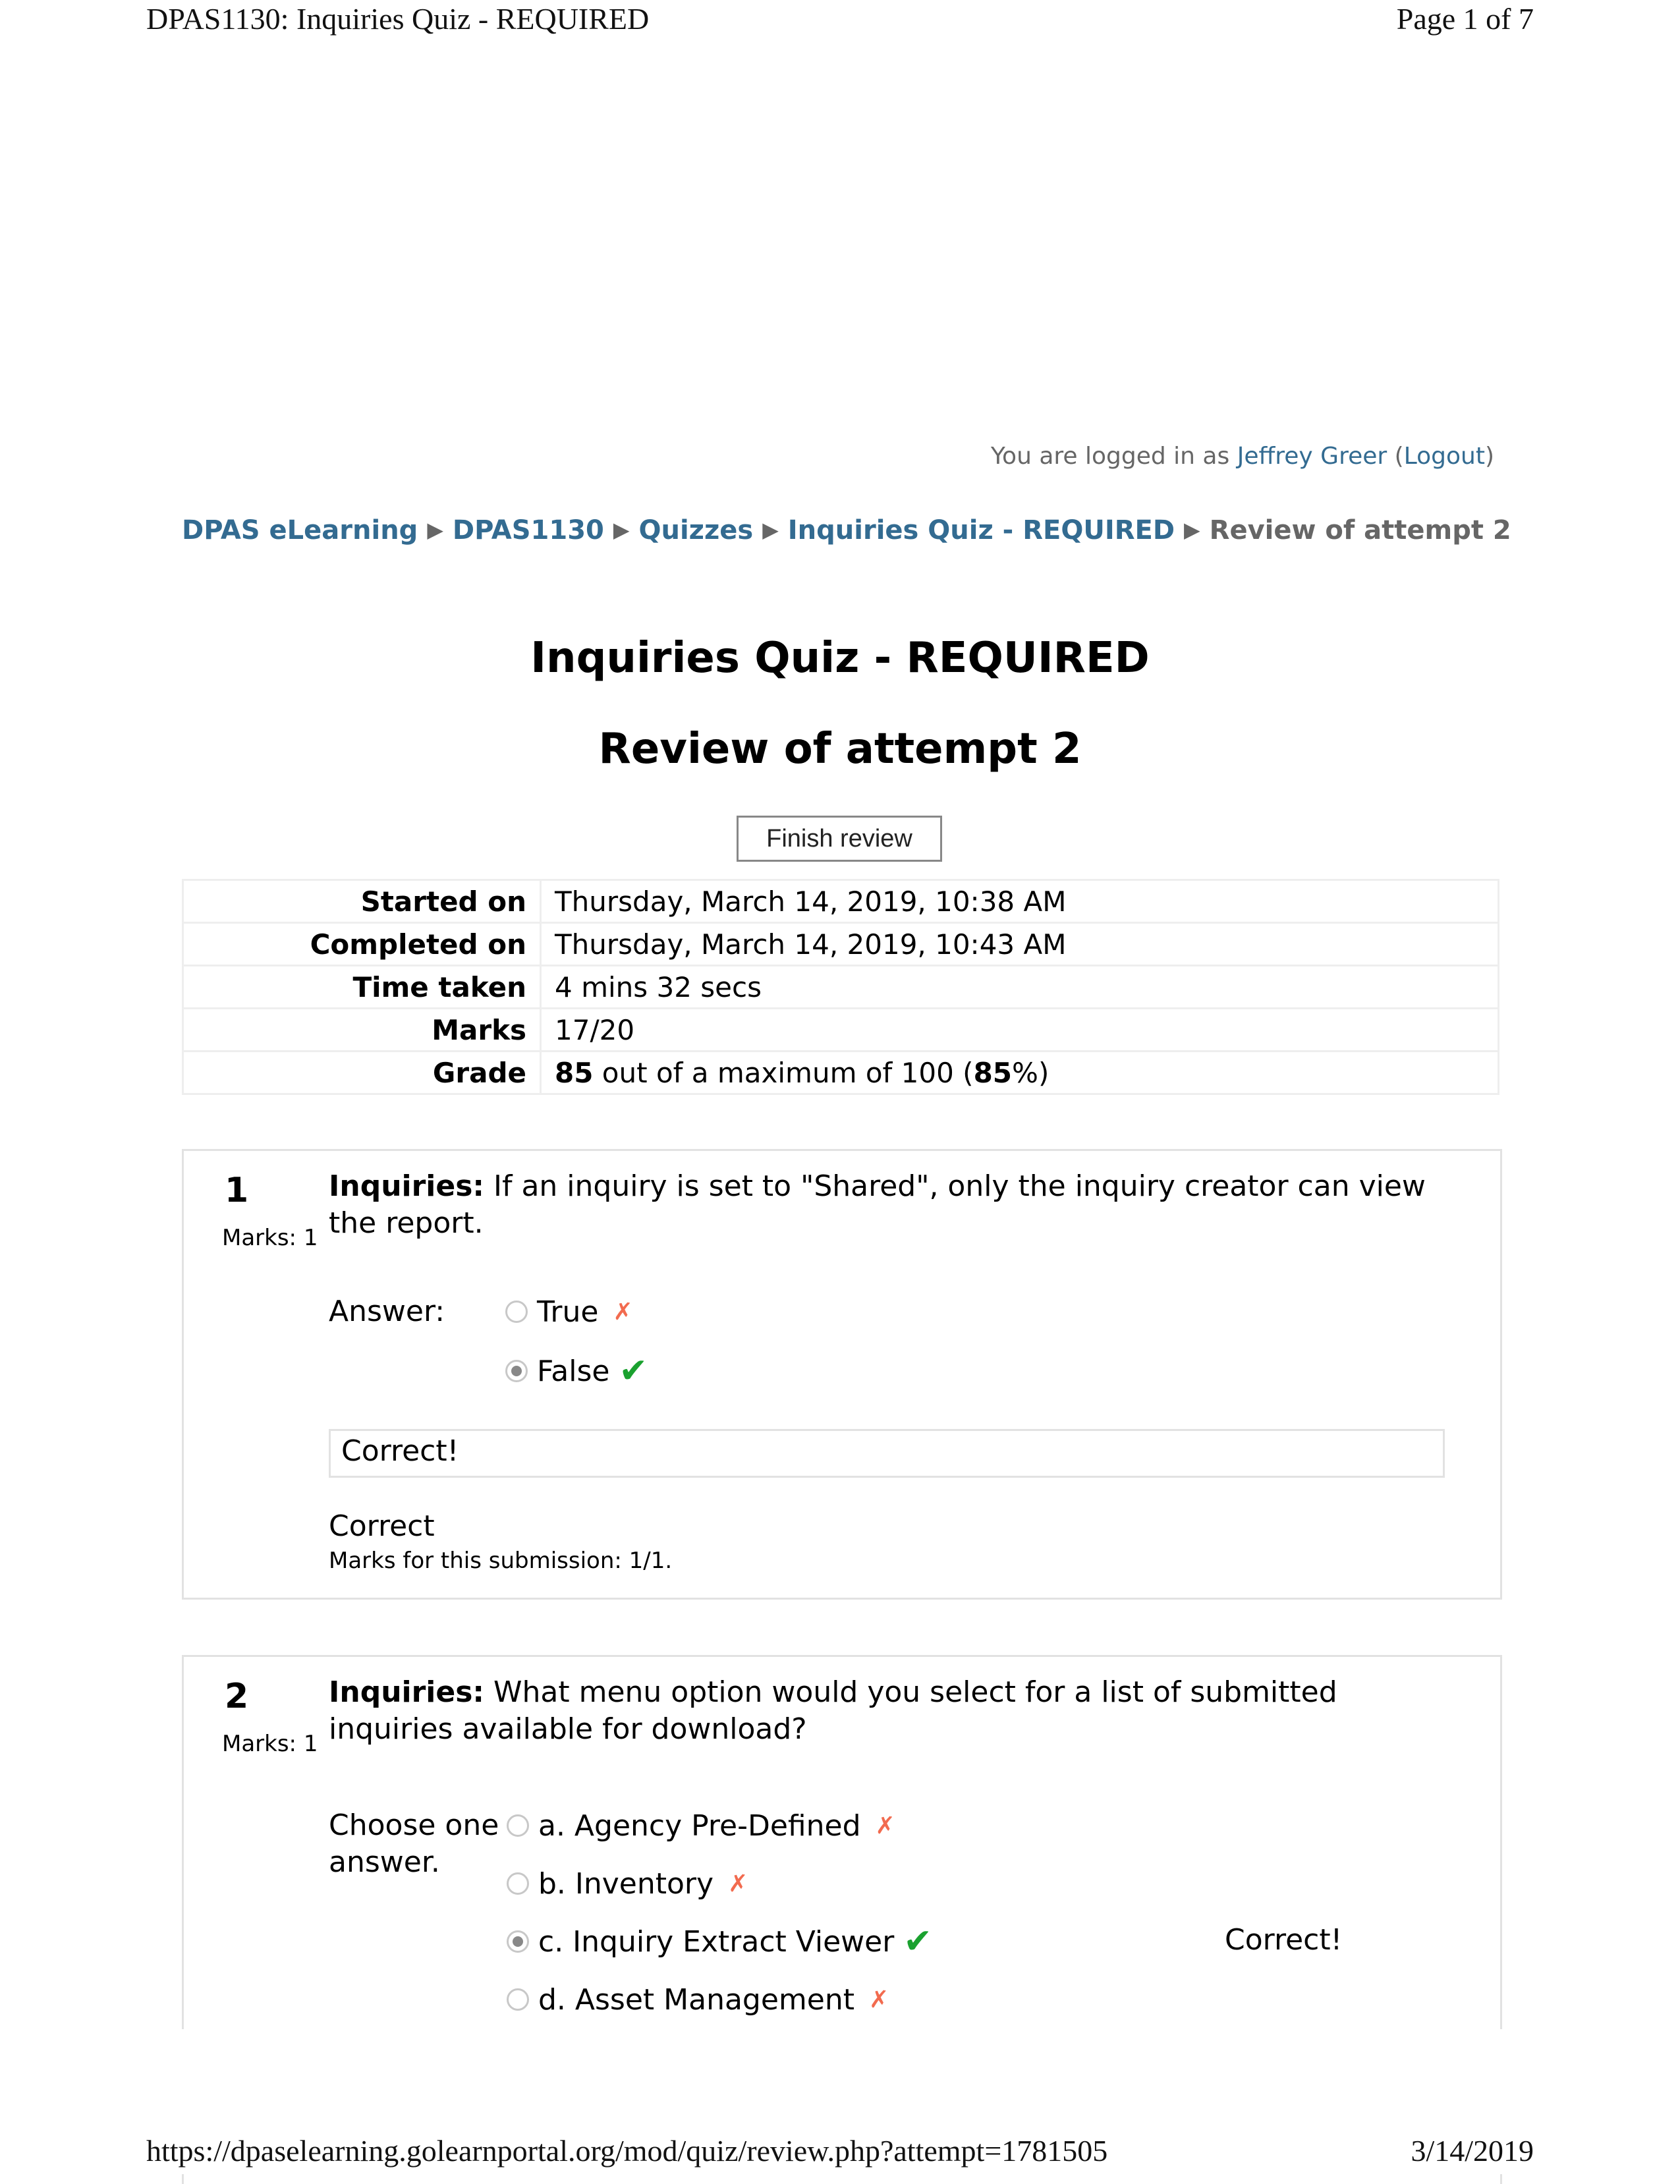 The height and width of the screenshot is (2184, 1680). I want to click on option-true: True ✗, so click(569, 1311).